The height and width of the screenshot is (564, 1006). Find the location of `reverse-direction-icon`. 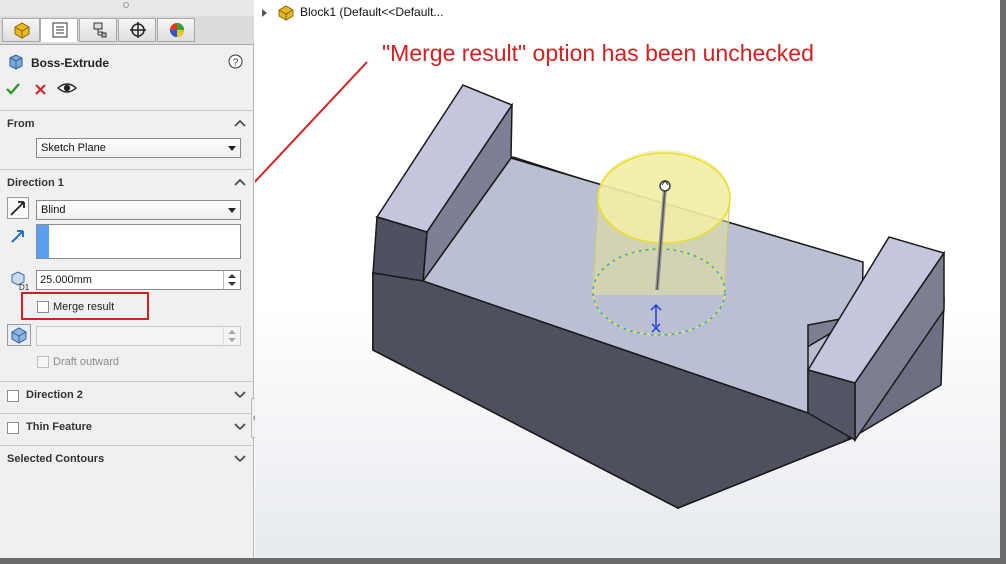

reverse-direction-icon is located at coordinates (17, 208).